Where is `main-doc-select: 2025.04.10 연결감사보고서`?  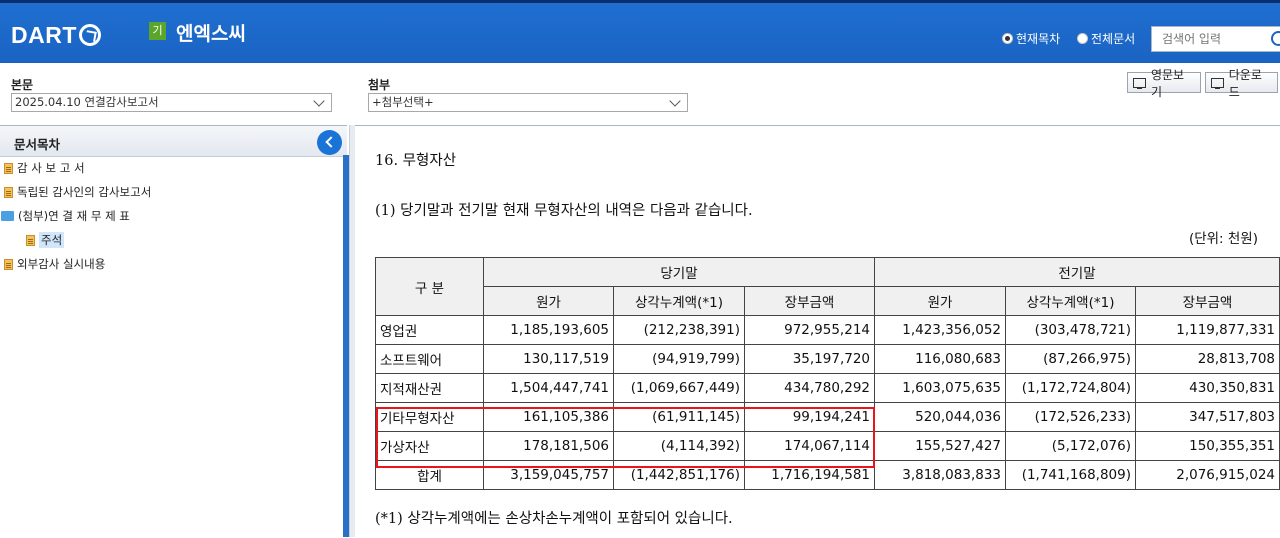 main-doc-select: 2025.04.10 연결감사보고서 is located at coordinates (171, 102).